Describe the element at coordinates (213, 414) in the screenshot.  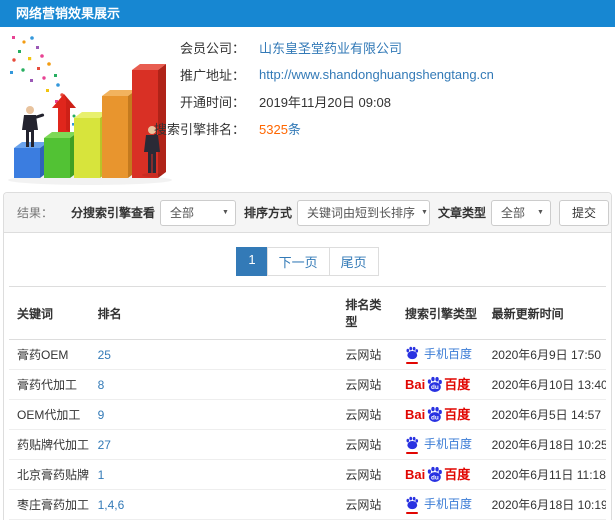
I see `rank-cell: 9` at that location.